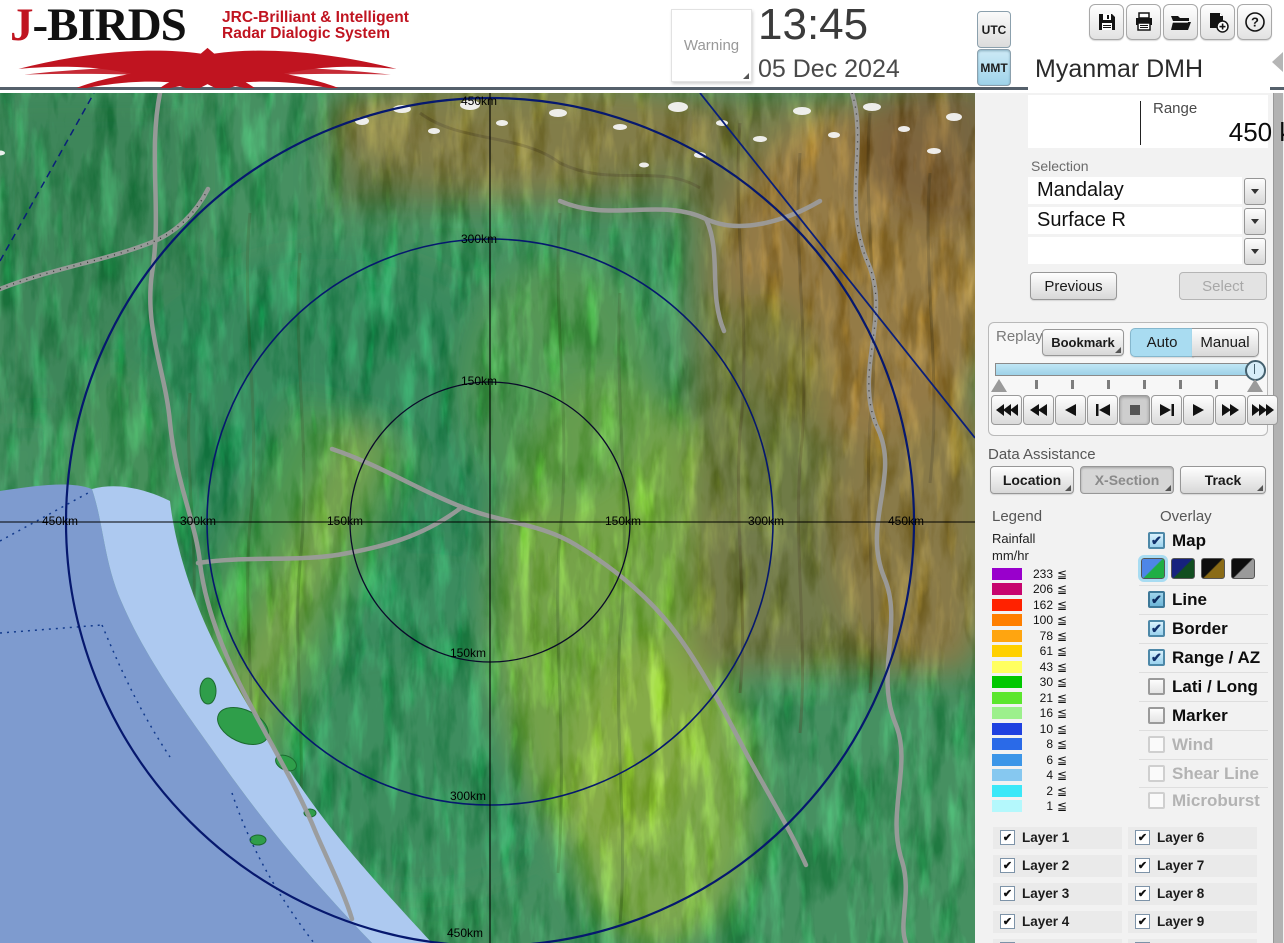  Describe the element at coordinates (1070, 410) in the screenshot. I see `play-reverse-button` at that location.